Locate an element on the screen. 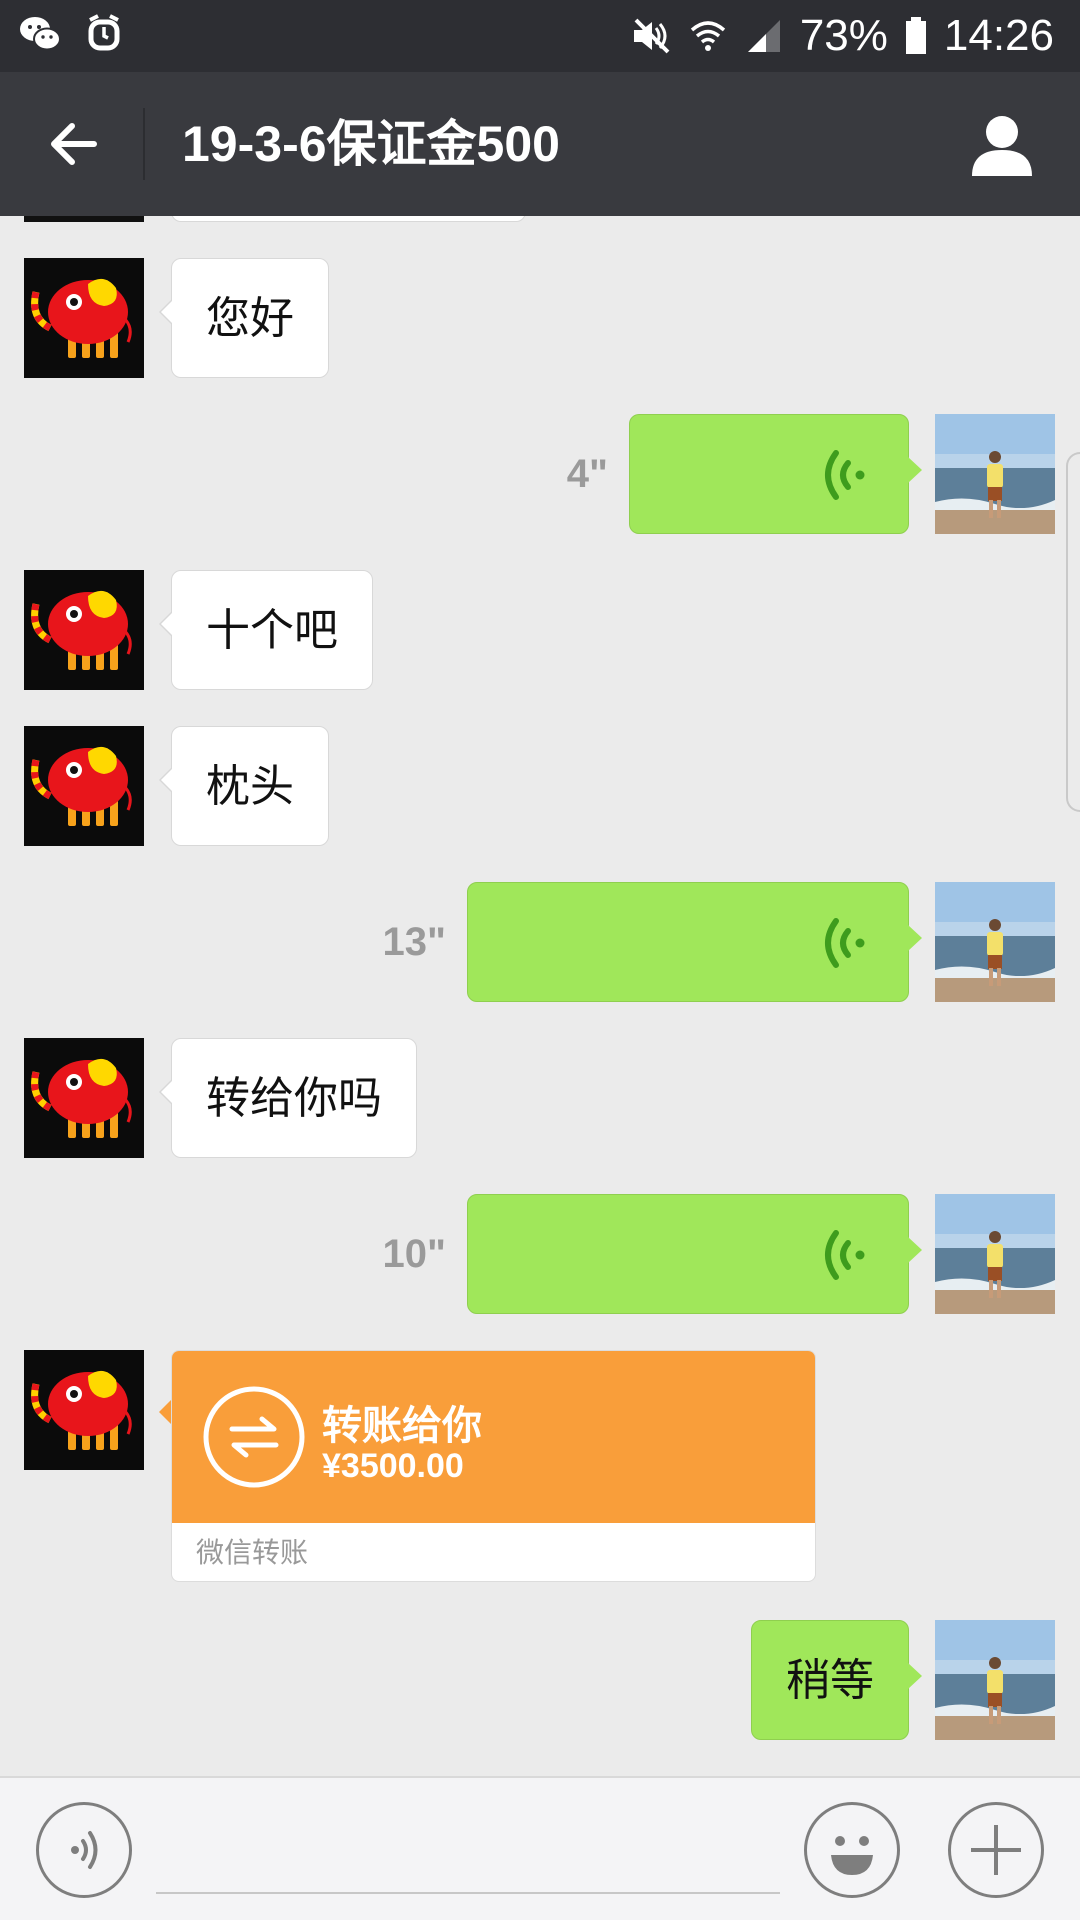  battery-icon is located at coordinates (915, 35).